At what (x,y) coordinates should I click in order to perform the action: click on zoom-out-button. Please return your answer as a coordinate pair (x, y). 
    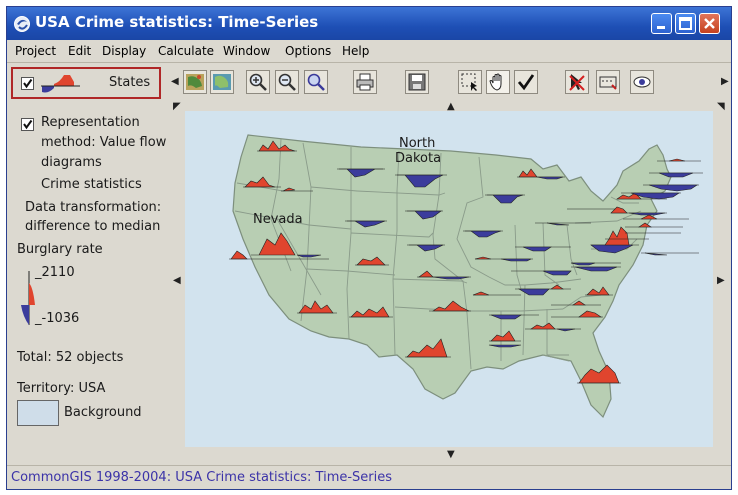
    Looking at the image, I should click on (287, 82).